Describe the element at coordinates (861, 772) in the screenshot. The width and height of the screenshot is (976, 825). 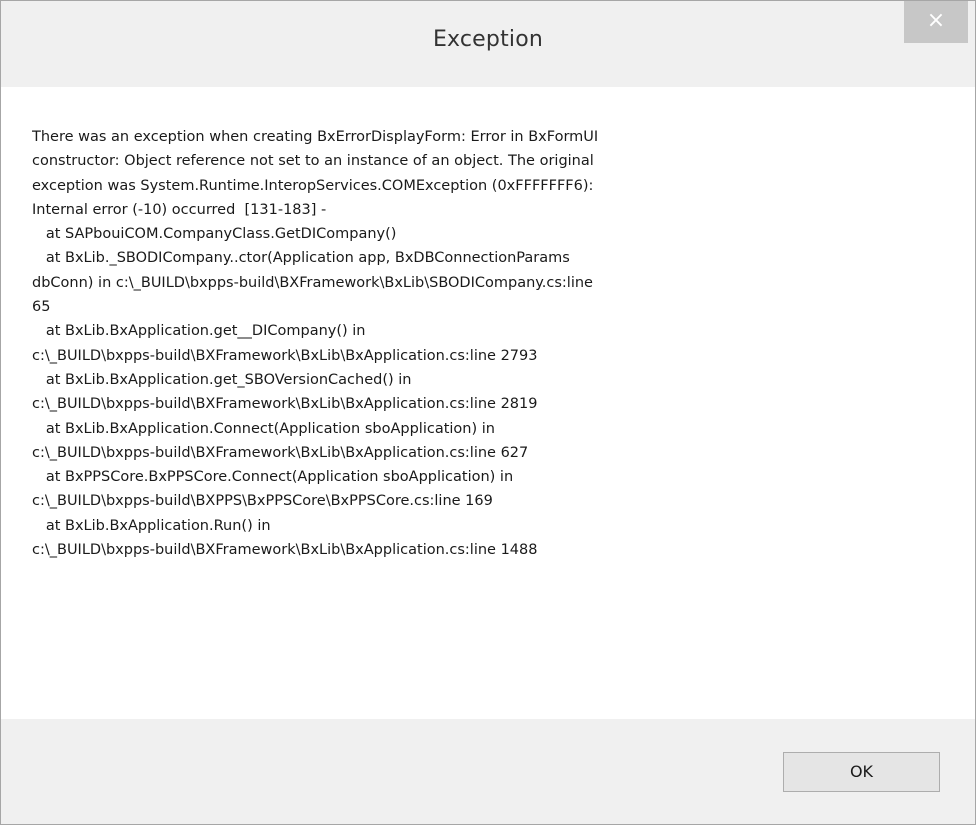
I see `ok-button: OK` at that location.